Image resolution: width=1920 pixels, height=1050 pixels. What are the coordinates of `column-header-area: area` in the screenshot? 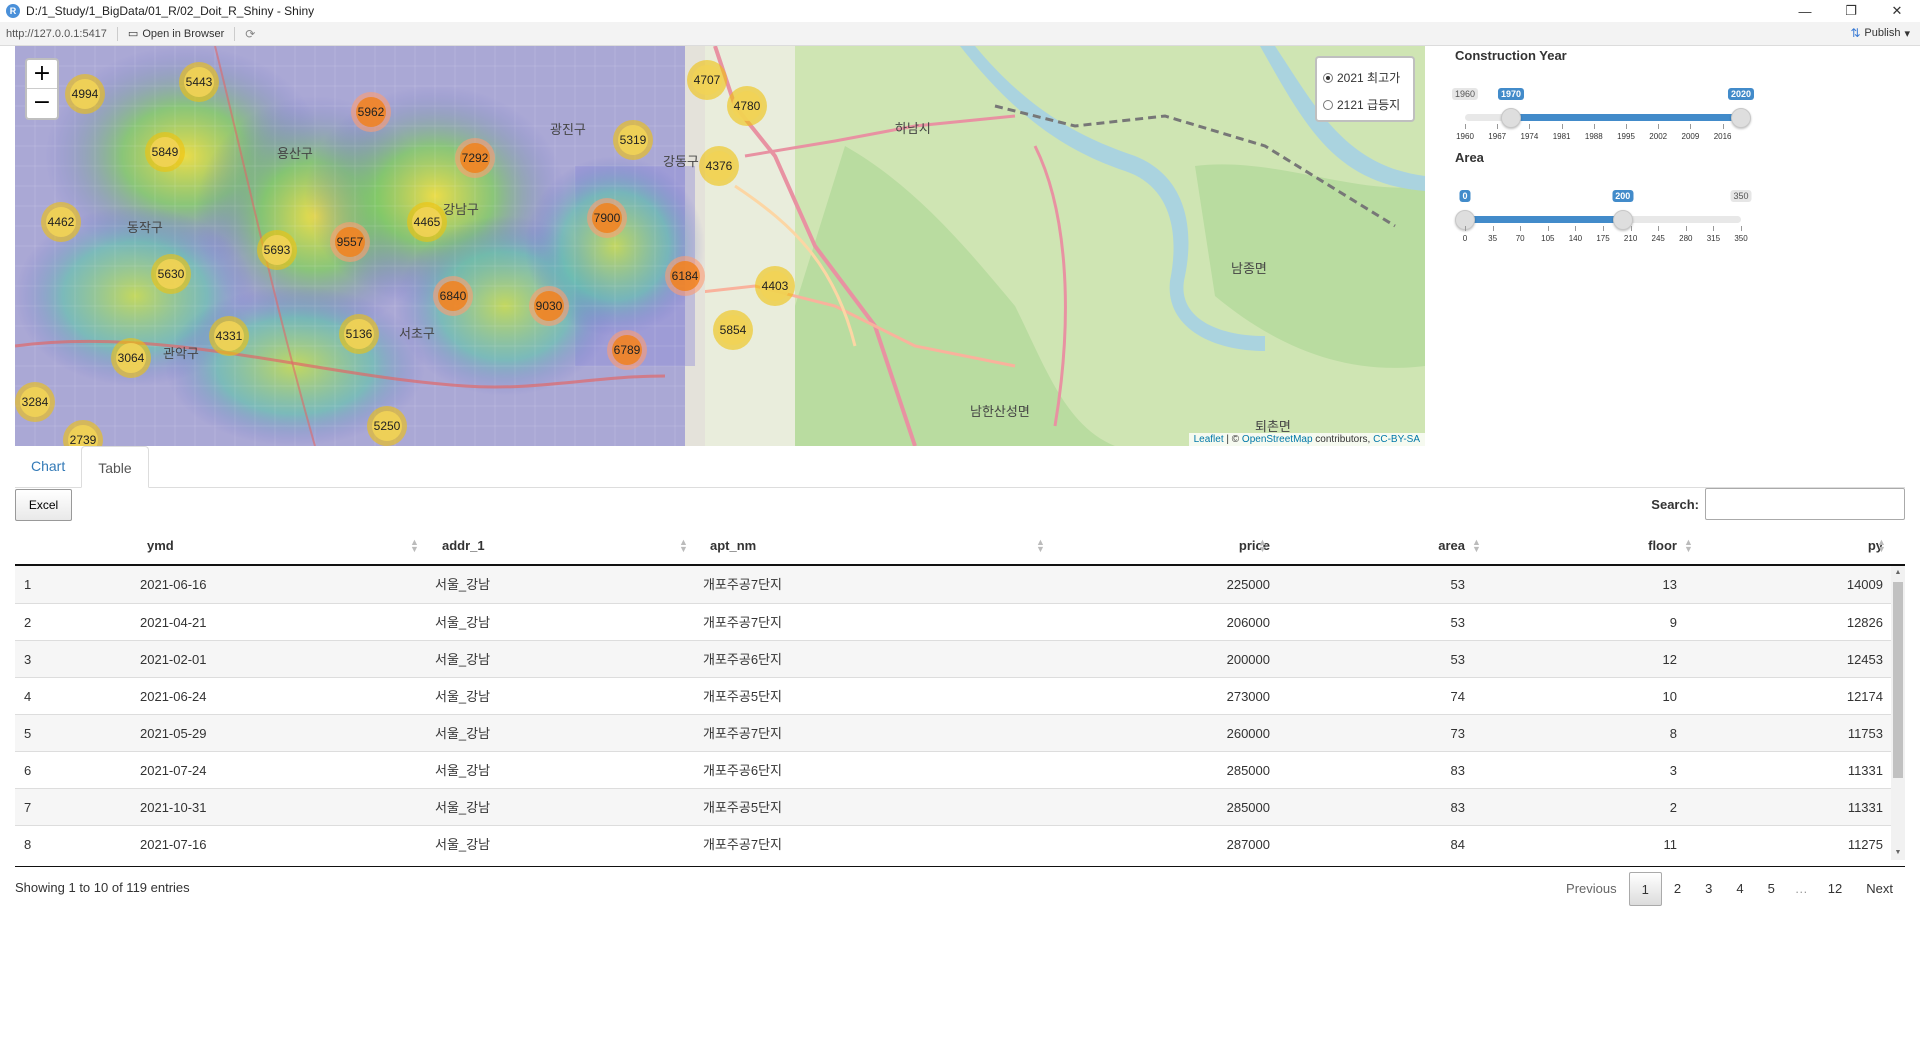 It's located at (1390, 547).